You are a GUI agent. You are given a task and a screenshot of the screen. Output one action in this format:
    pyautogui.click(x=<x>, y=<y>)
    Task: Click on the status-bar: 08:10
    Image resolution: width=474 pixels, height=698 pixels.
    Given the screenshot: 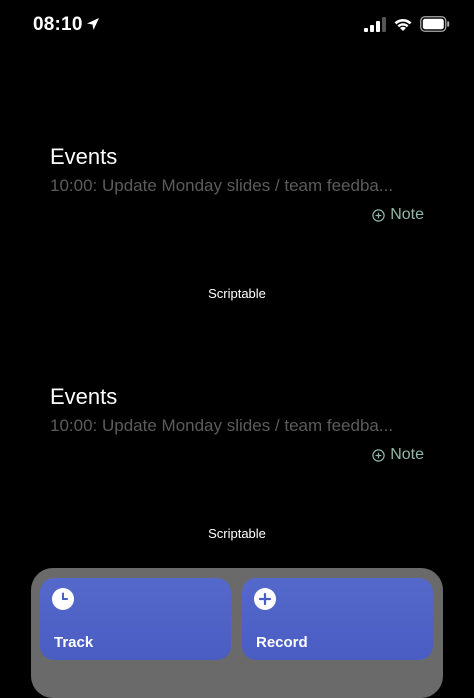 What is the action you would take?
    pyautogui.click(x=237, y=26)
    